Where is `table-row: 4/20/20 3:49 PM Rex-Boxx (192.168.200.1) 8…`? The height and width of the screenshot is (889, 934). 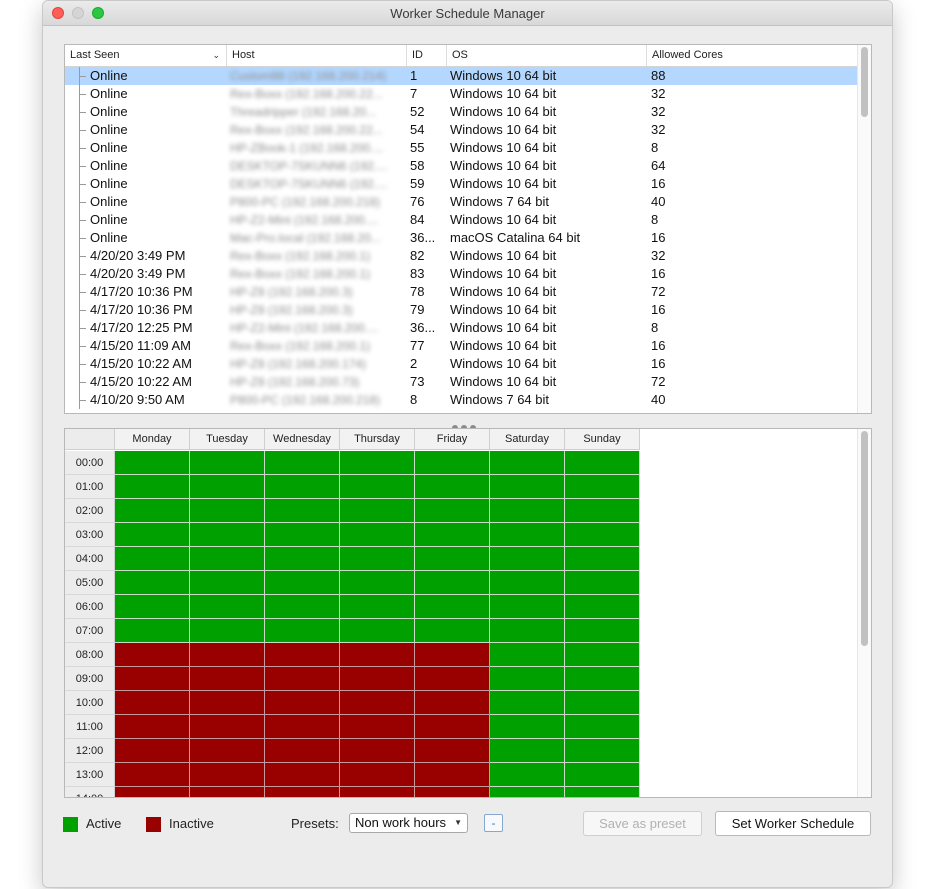 table-row: 4/20/20 3:49 PM Rex-Boxx (192.168.200.1) 8… is located at coordinates (461, 256).